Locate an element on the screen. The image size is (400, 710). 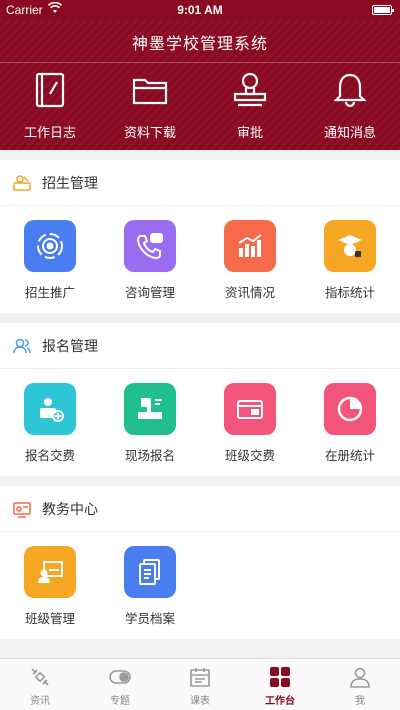
grid-item-student-records: 学员档案 is located at coordinates (150, 586).